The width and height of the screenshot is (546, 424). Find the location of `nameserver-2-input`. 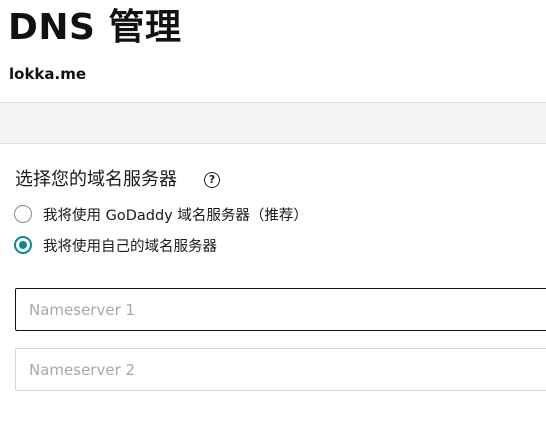

nameserver-2-input is located at coordinates (280, 369).